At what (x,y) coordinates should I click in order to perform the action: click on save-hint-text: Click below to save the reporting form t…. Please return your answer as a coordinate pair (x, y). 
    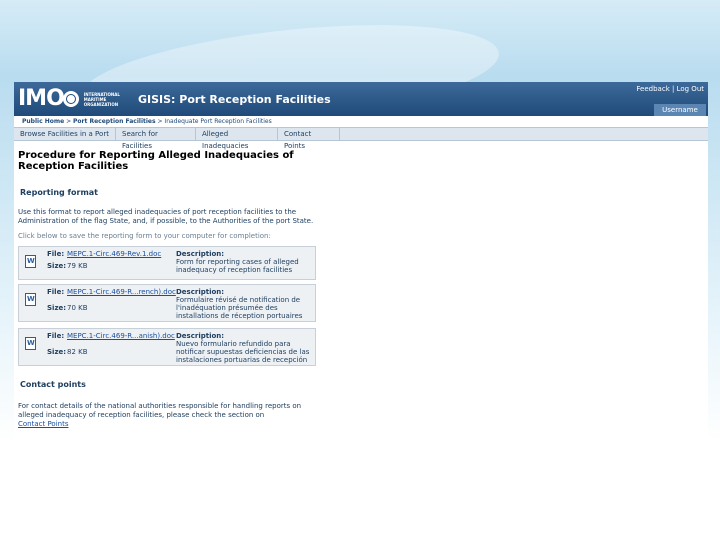
    Looking at the image, I should click on (144, 236).